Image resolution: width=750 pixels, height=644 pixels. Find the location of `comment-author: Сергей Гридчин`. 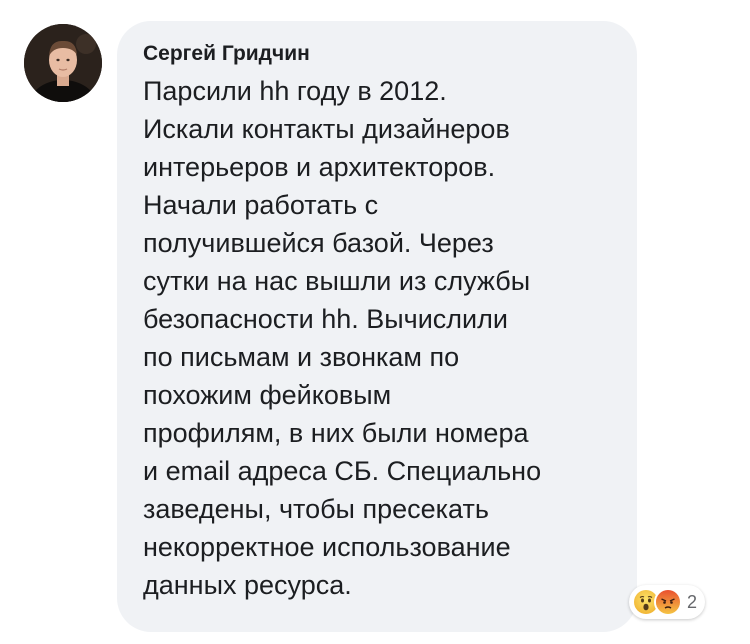

comment-author: Сергей Гридчин is located at coordinates (378, 54).